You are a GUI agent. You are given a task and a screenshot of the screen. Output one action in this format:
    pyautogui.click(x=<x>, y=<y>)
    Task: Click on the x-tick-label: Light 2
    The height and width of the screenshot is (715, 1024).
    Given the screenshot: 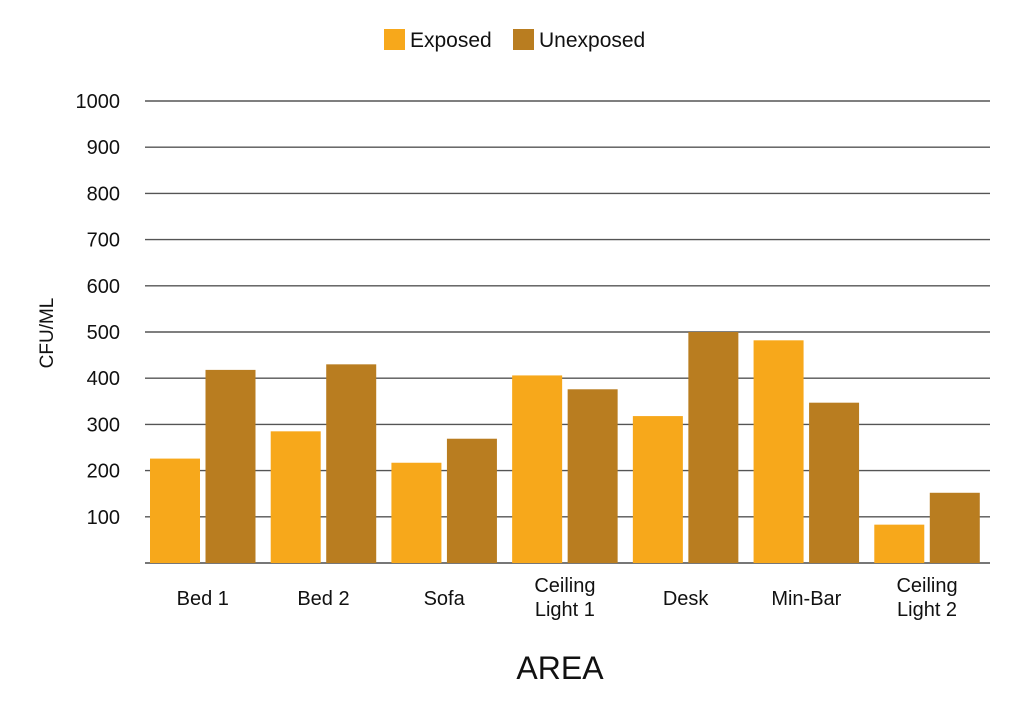 What is the action you would take?
    pyautogui.click(x=927, y=610)
    